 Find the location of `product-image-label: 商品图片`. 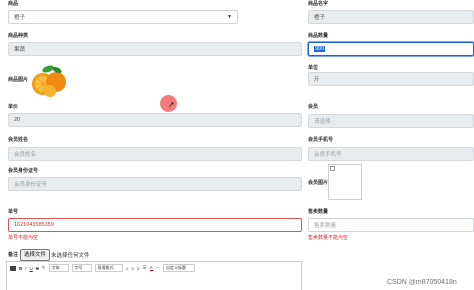

product-image-label: 商品图片 is located at coordinates (18, 80).